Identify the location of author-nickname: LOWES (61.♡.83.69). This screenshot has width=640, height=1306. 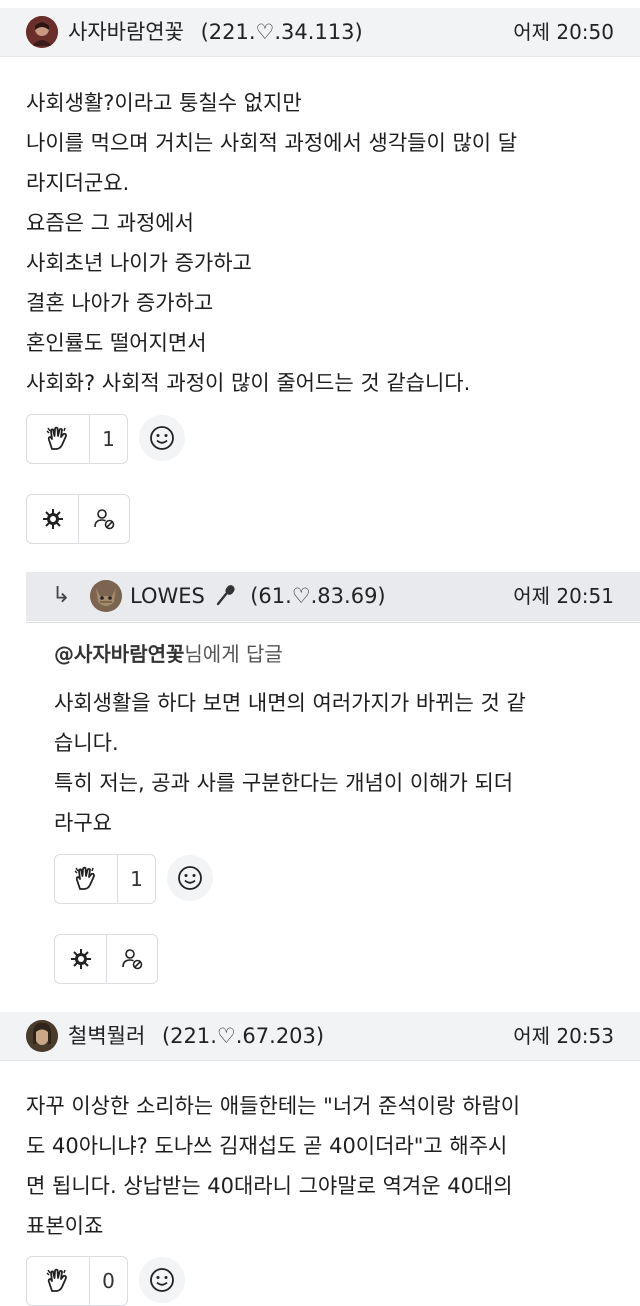
(258, 596).